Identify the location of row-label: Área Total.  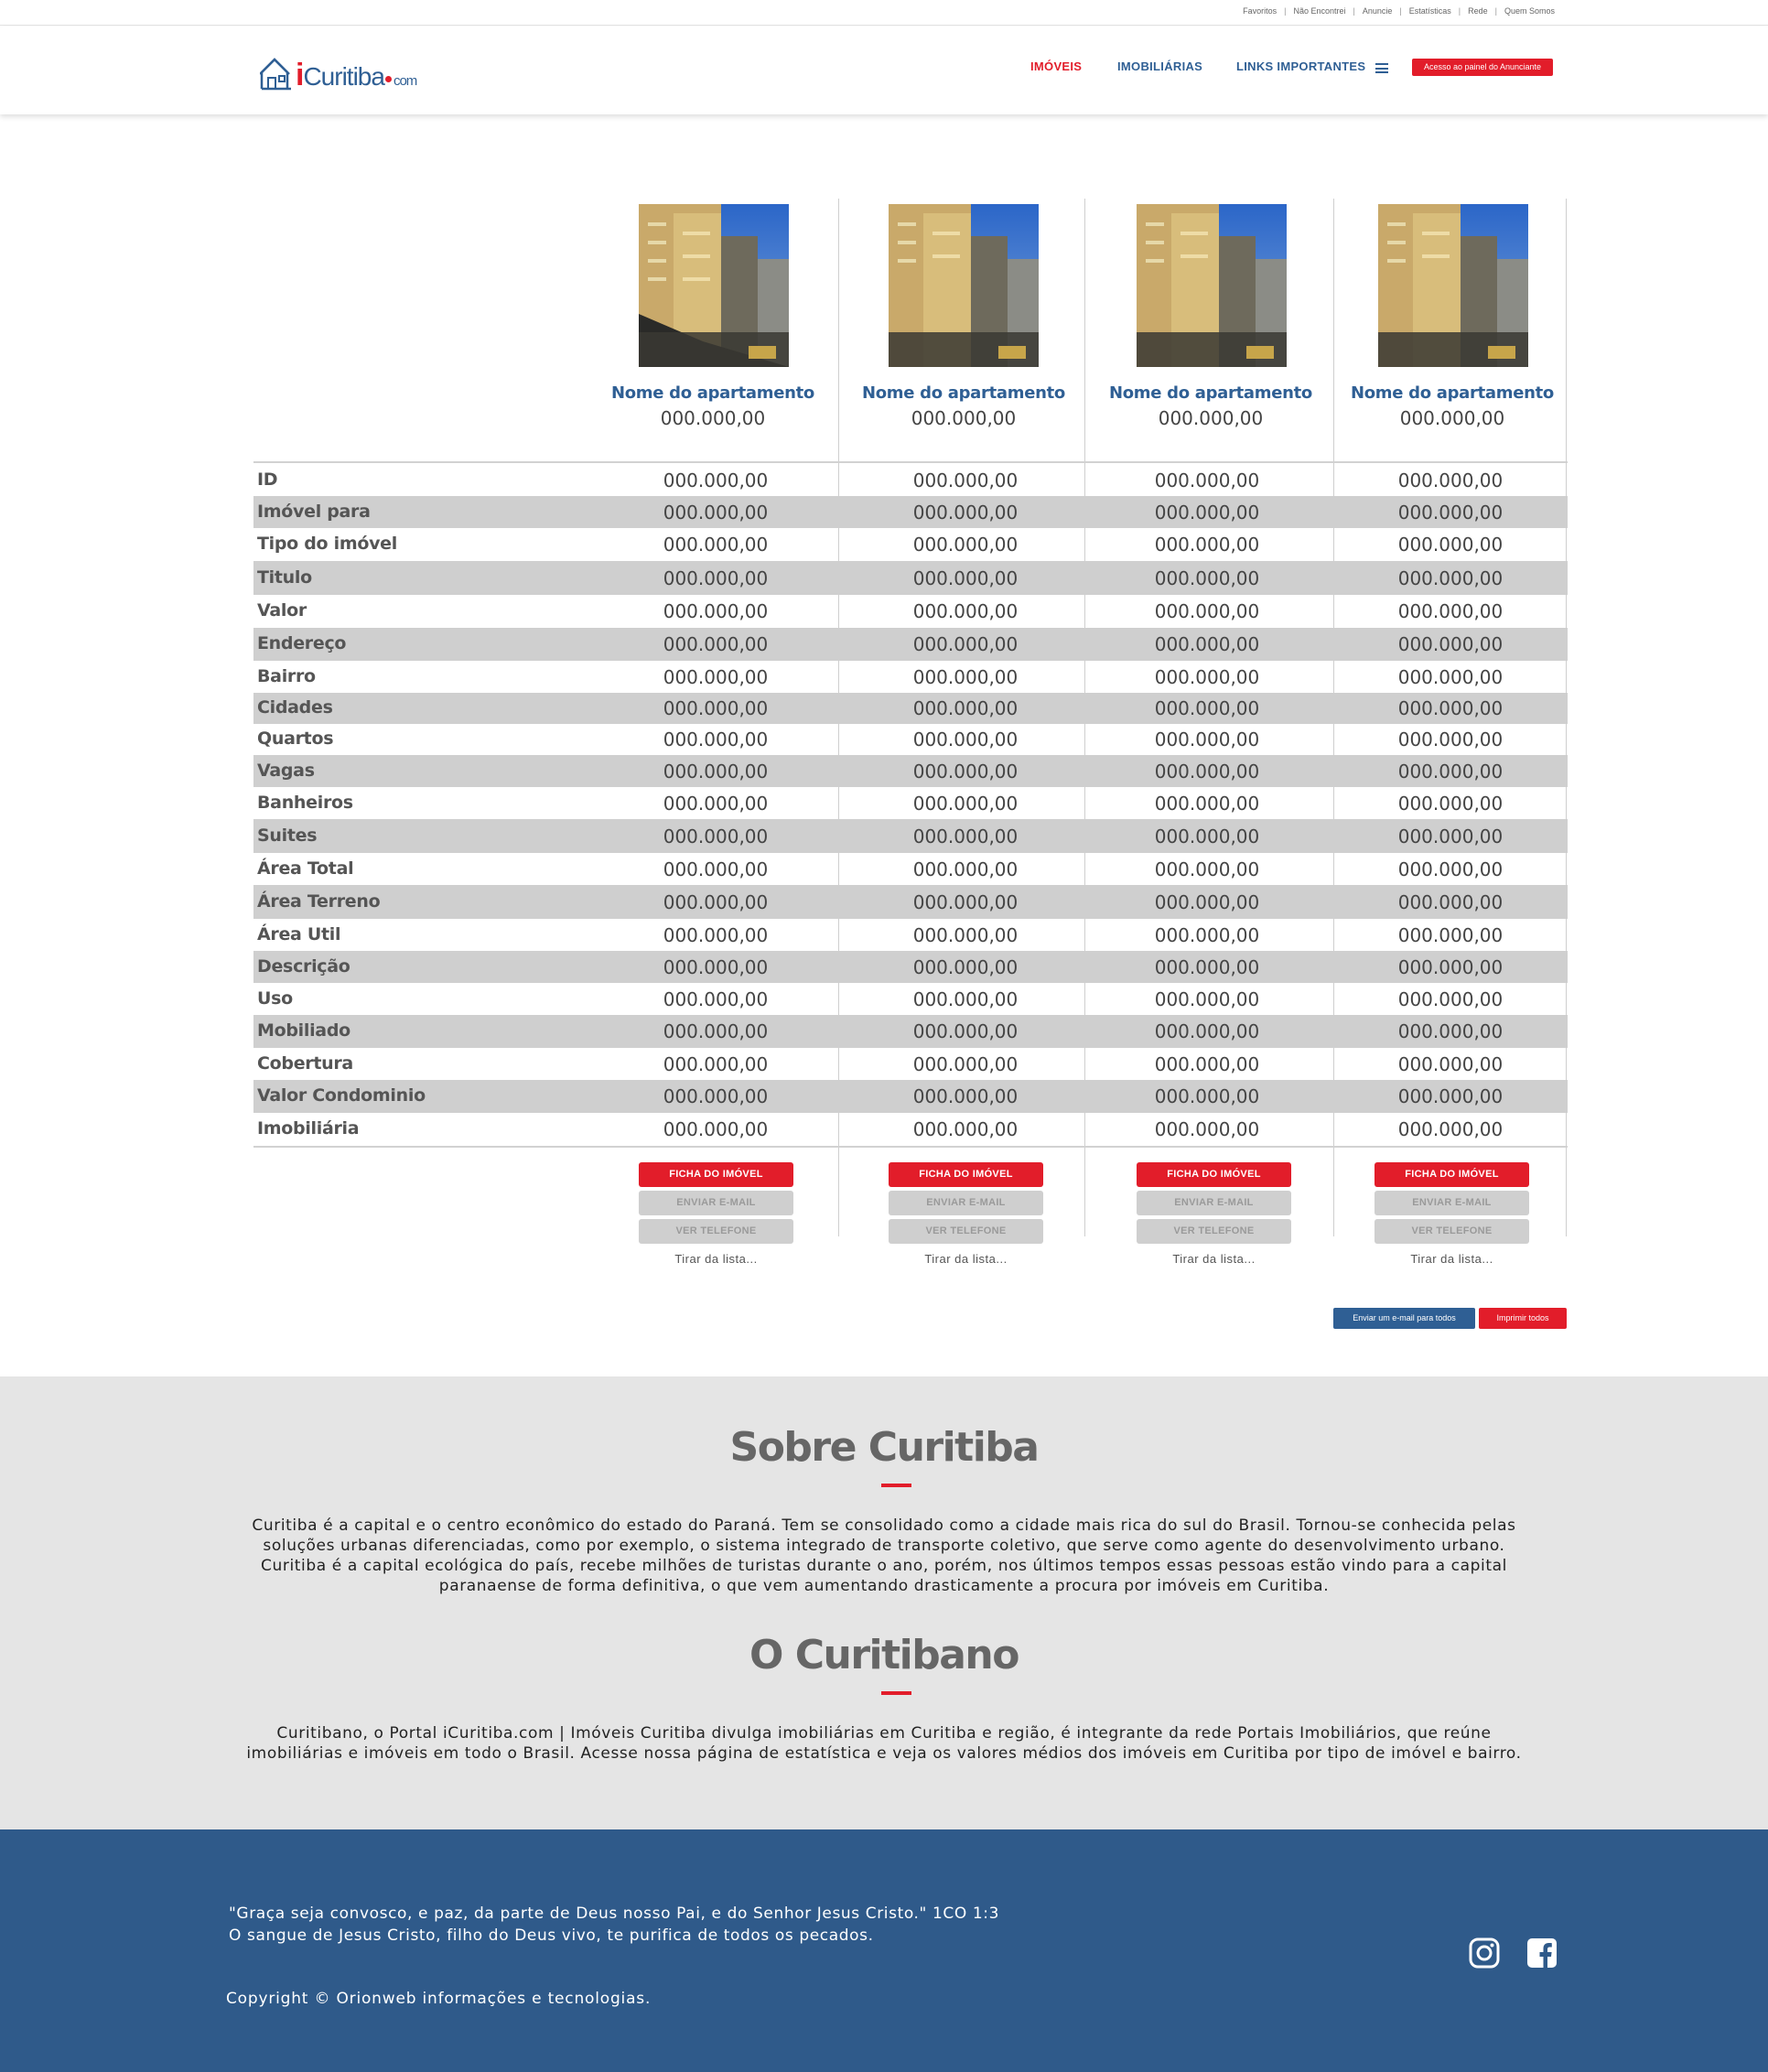
(305, 868).